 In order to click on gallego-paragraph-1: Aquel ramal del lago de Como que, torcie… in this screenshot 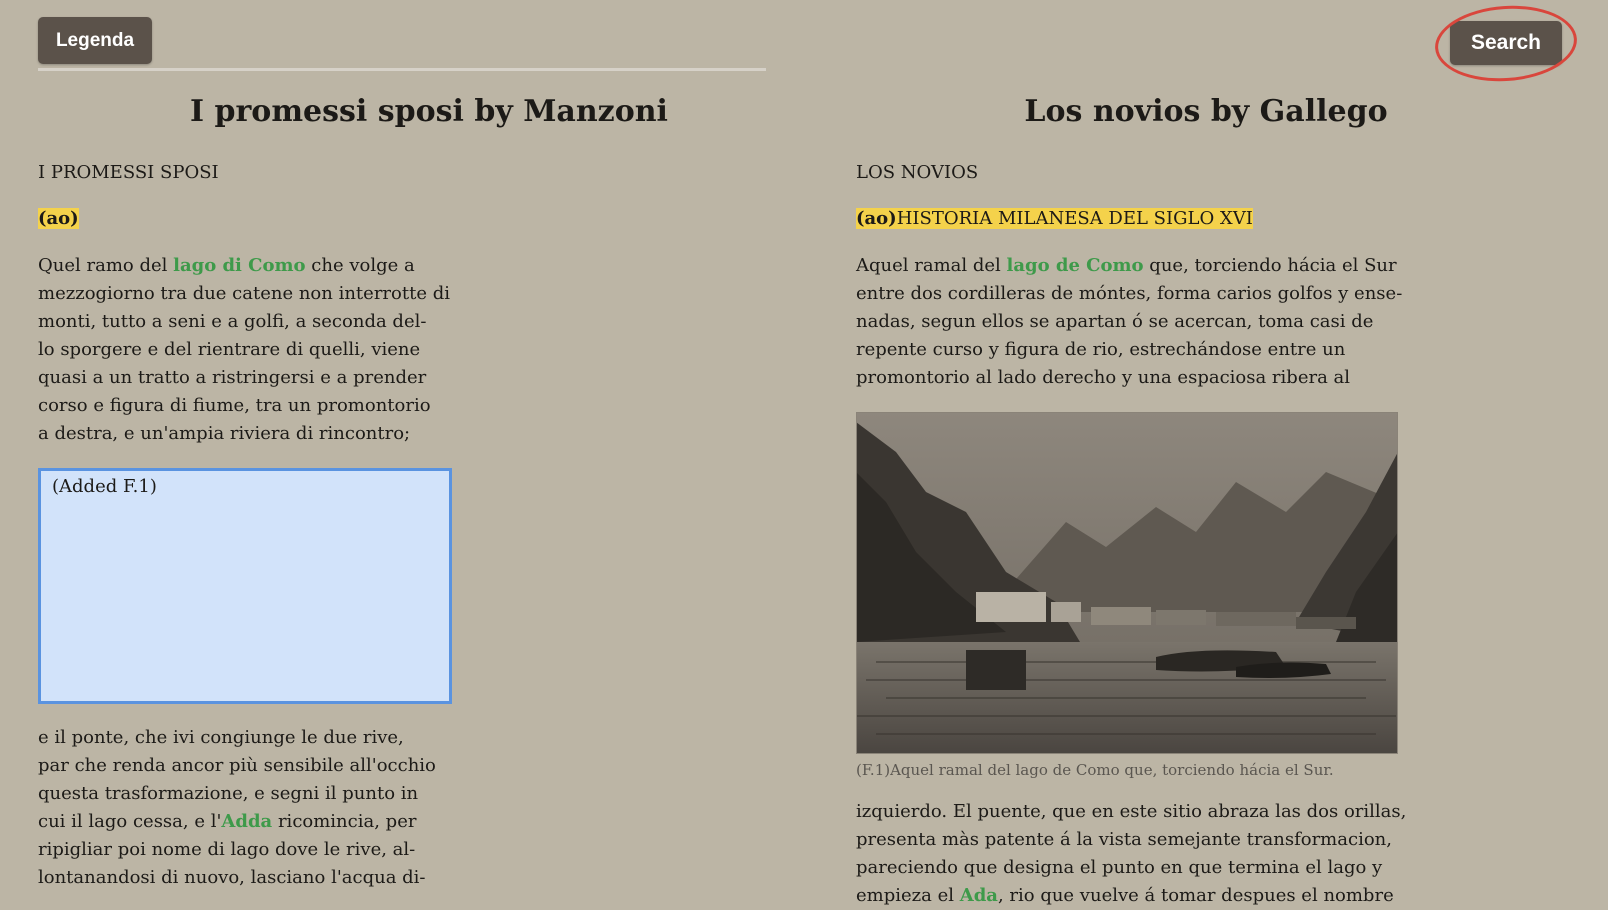, I will do `click(1129, 321)`.